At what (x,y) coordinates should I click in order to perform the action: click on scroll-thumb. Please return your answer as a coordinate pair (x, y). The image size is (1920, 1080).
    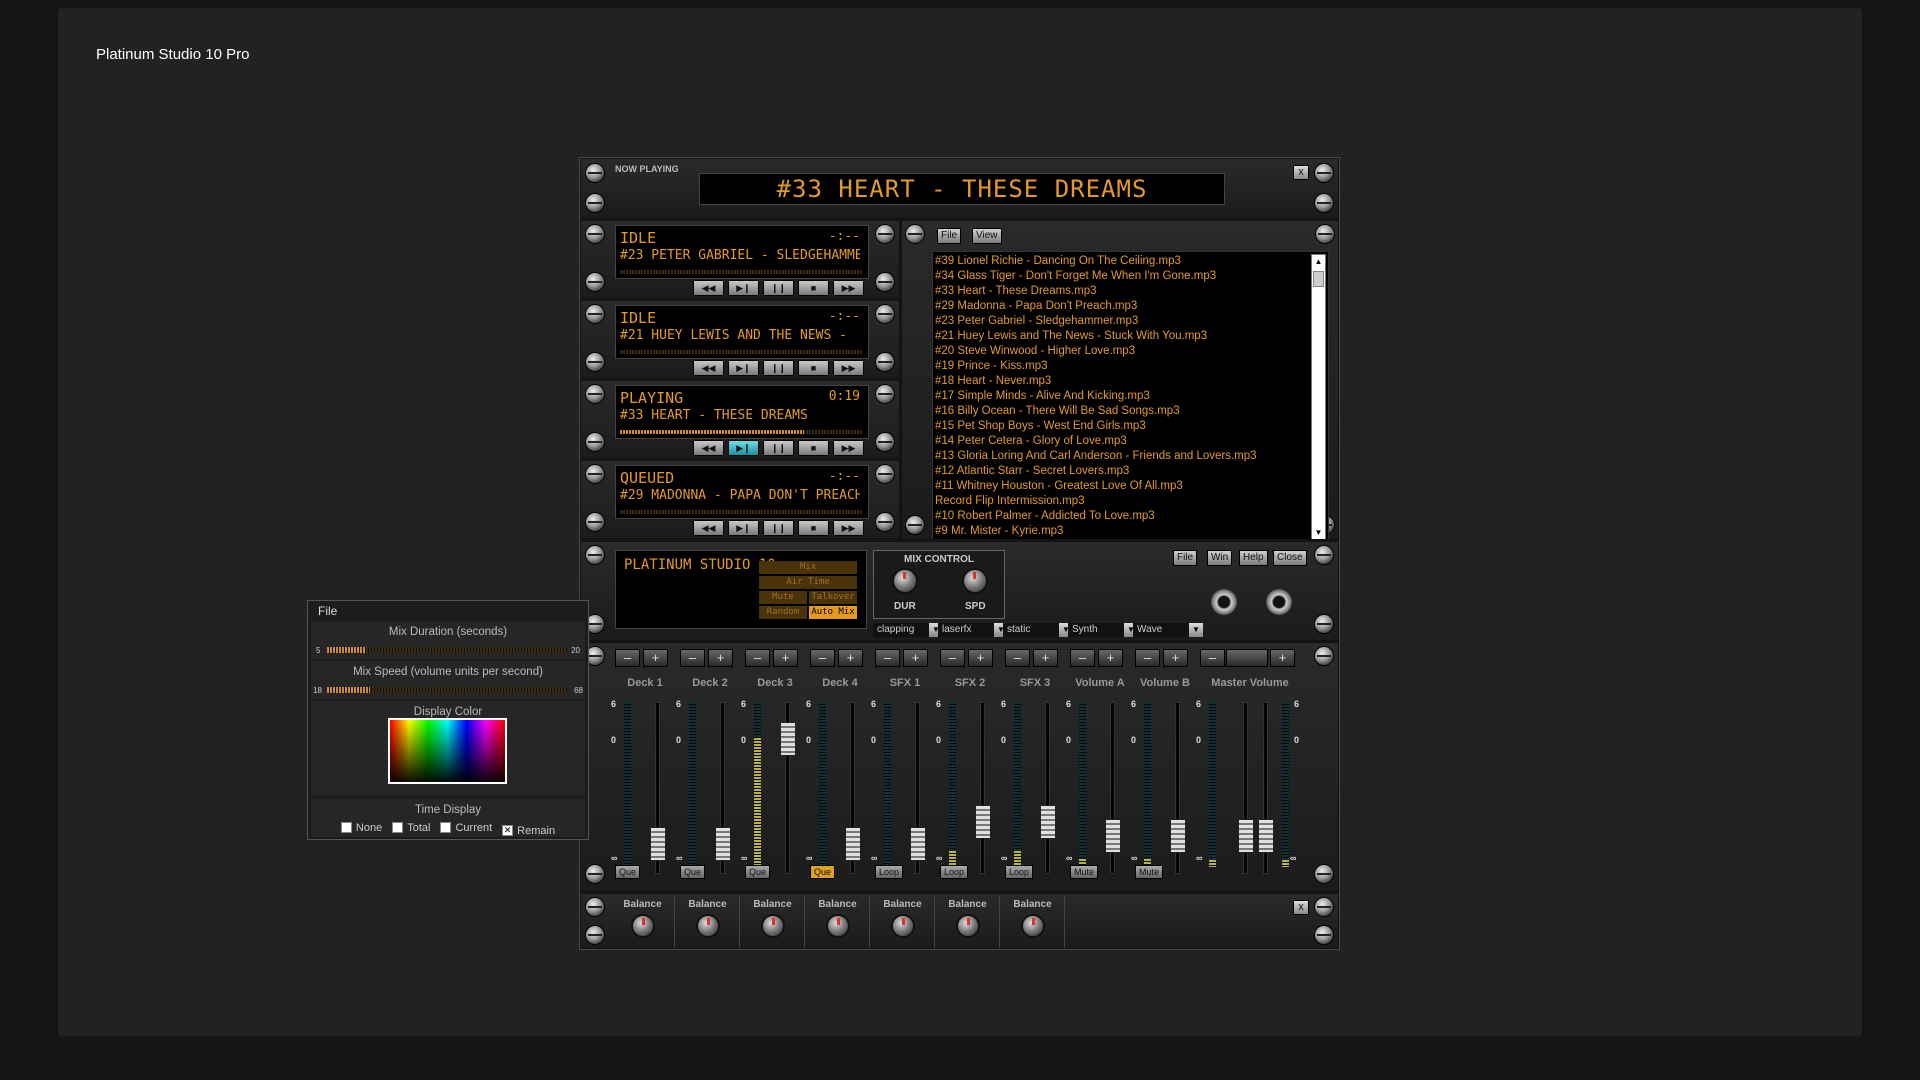
    Looking at the image, I should click on (1318, 279).